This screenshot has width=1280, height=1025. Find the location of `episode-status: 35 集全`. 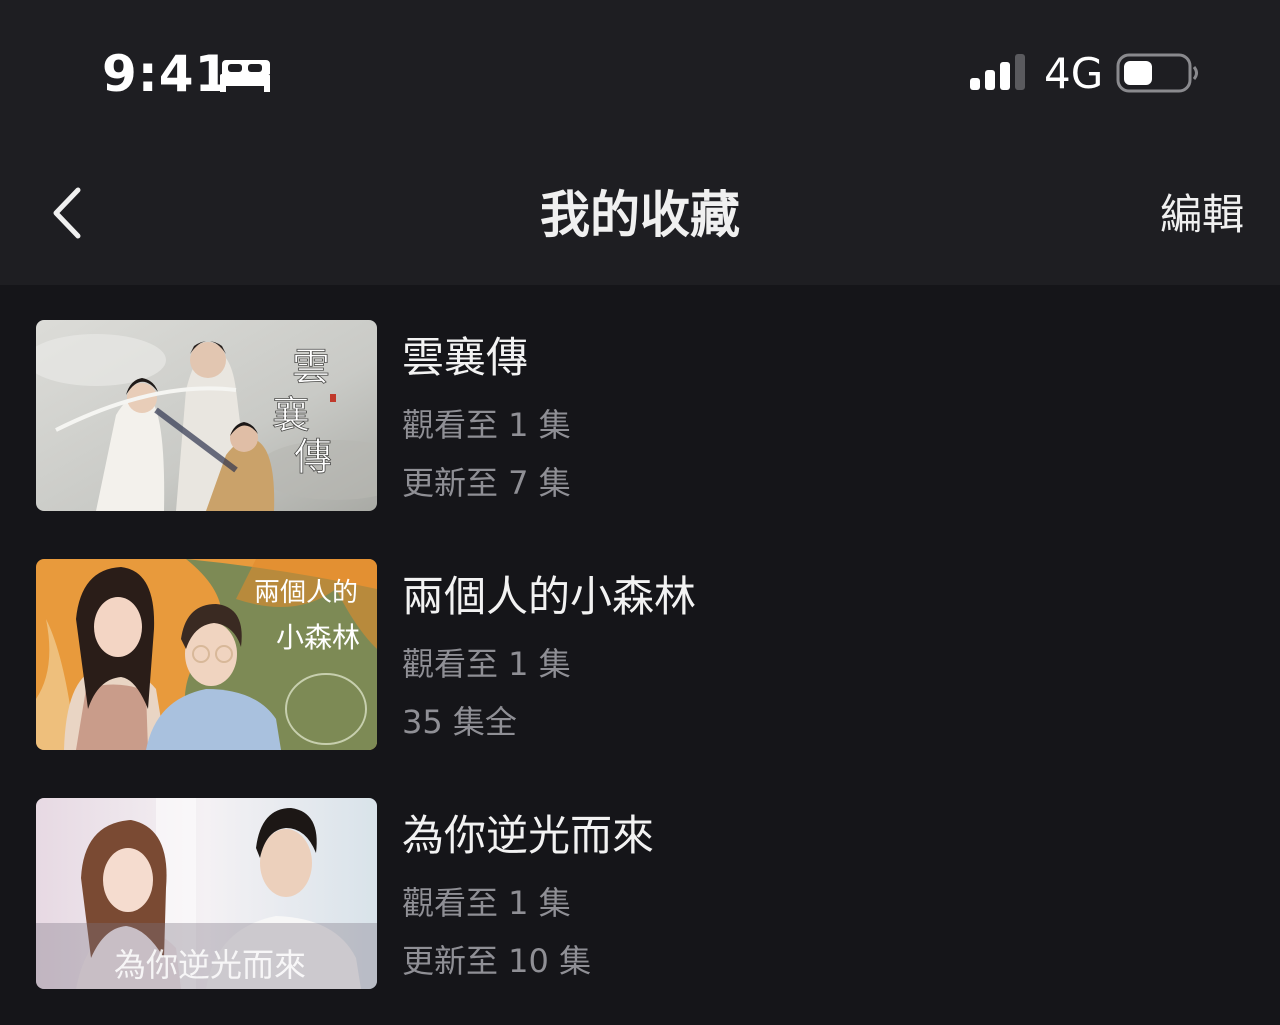

episode-status: 35 集全 is located at coordinates (459, 722).